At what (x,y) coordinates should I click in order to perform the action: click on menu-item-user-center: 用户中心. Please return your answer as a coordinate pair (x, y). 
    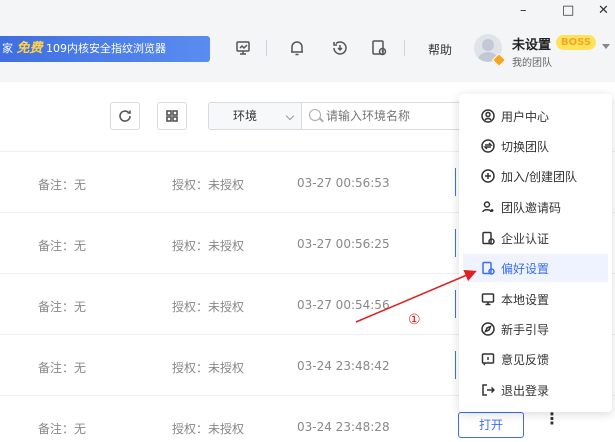
    Looking at the image, I should click on (535, 116).